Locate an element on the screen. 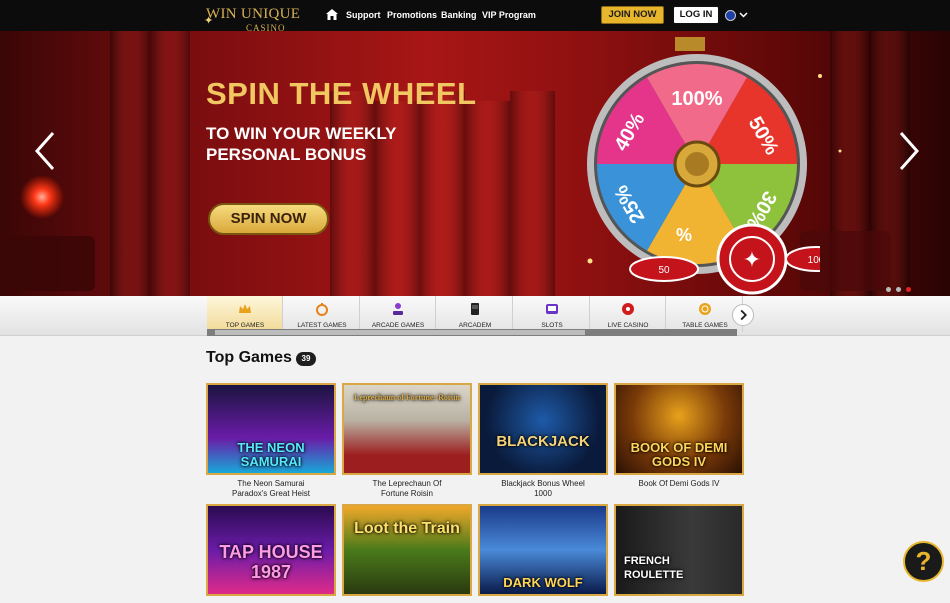 The width and height of the screenshot is (950, 603). join-now-button: JOIN NOW is located at coordinates (632, 15).